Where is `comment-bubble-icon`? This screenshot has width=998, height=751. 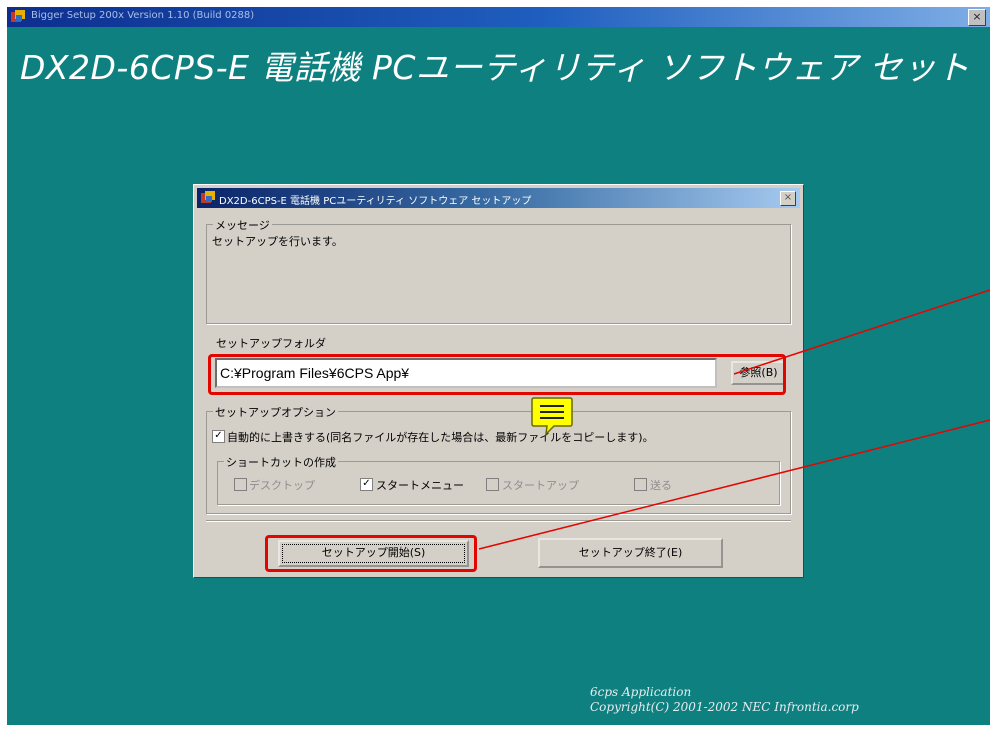
comment-bubble-icon is located at coordinates (552, 416).